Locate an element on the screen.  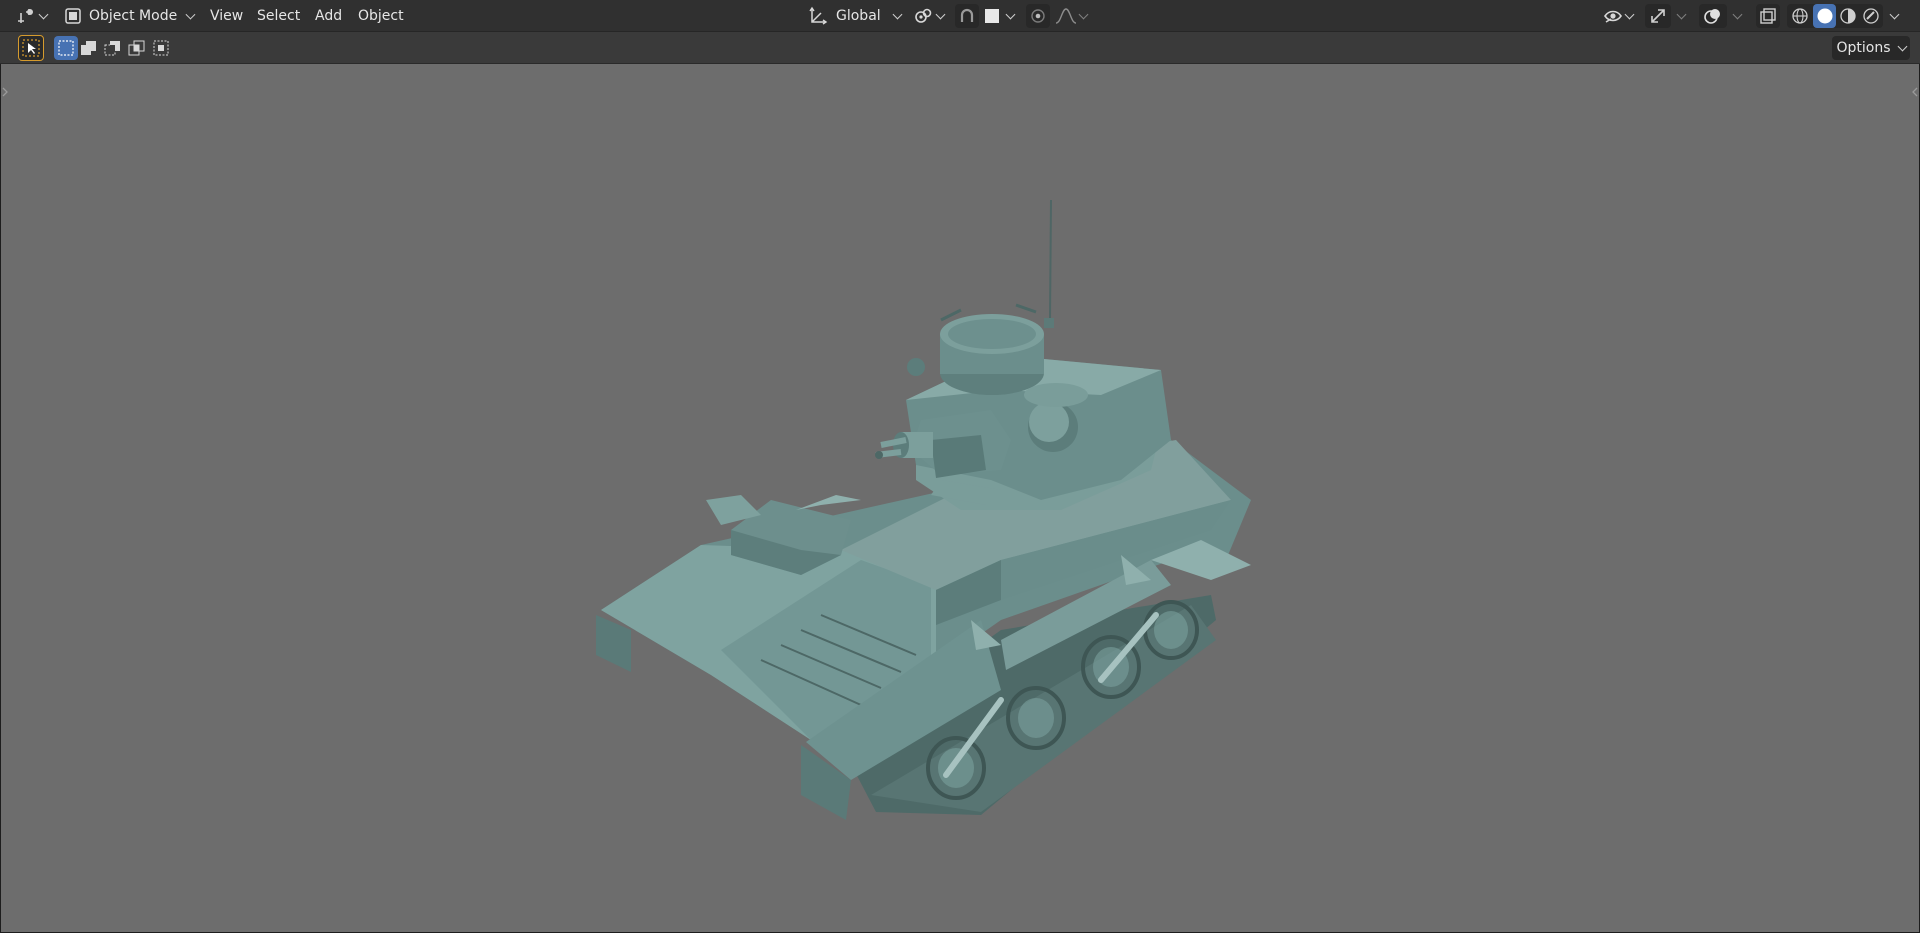
xray-toggle is located at coordinates (1768, 16).